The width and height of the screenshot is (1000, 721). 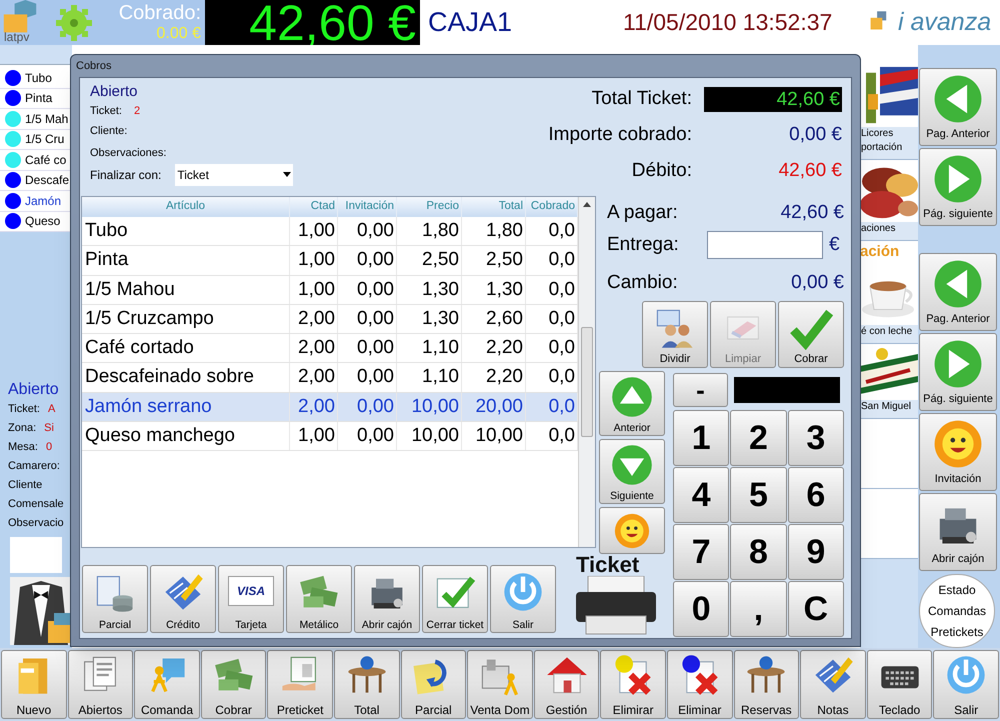 What do you see at coordinates (834, 244) in the screenshot?
I see `currency-symbol: €` at bounding box center [834, 244].